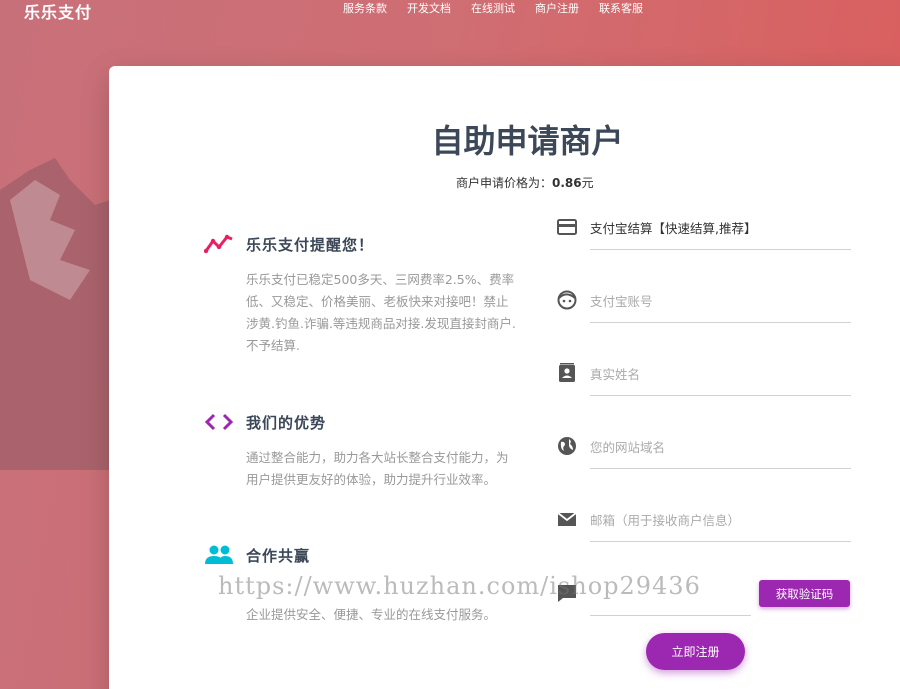 Image resolution: width=900 pixels, height=689 pixels. I want to click on credit-card-icon, so click(567, 227).